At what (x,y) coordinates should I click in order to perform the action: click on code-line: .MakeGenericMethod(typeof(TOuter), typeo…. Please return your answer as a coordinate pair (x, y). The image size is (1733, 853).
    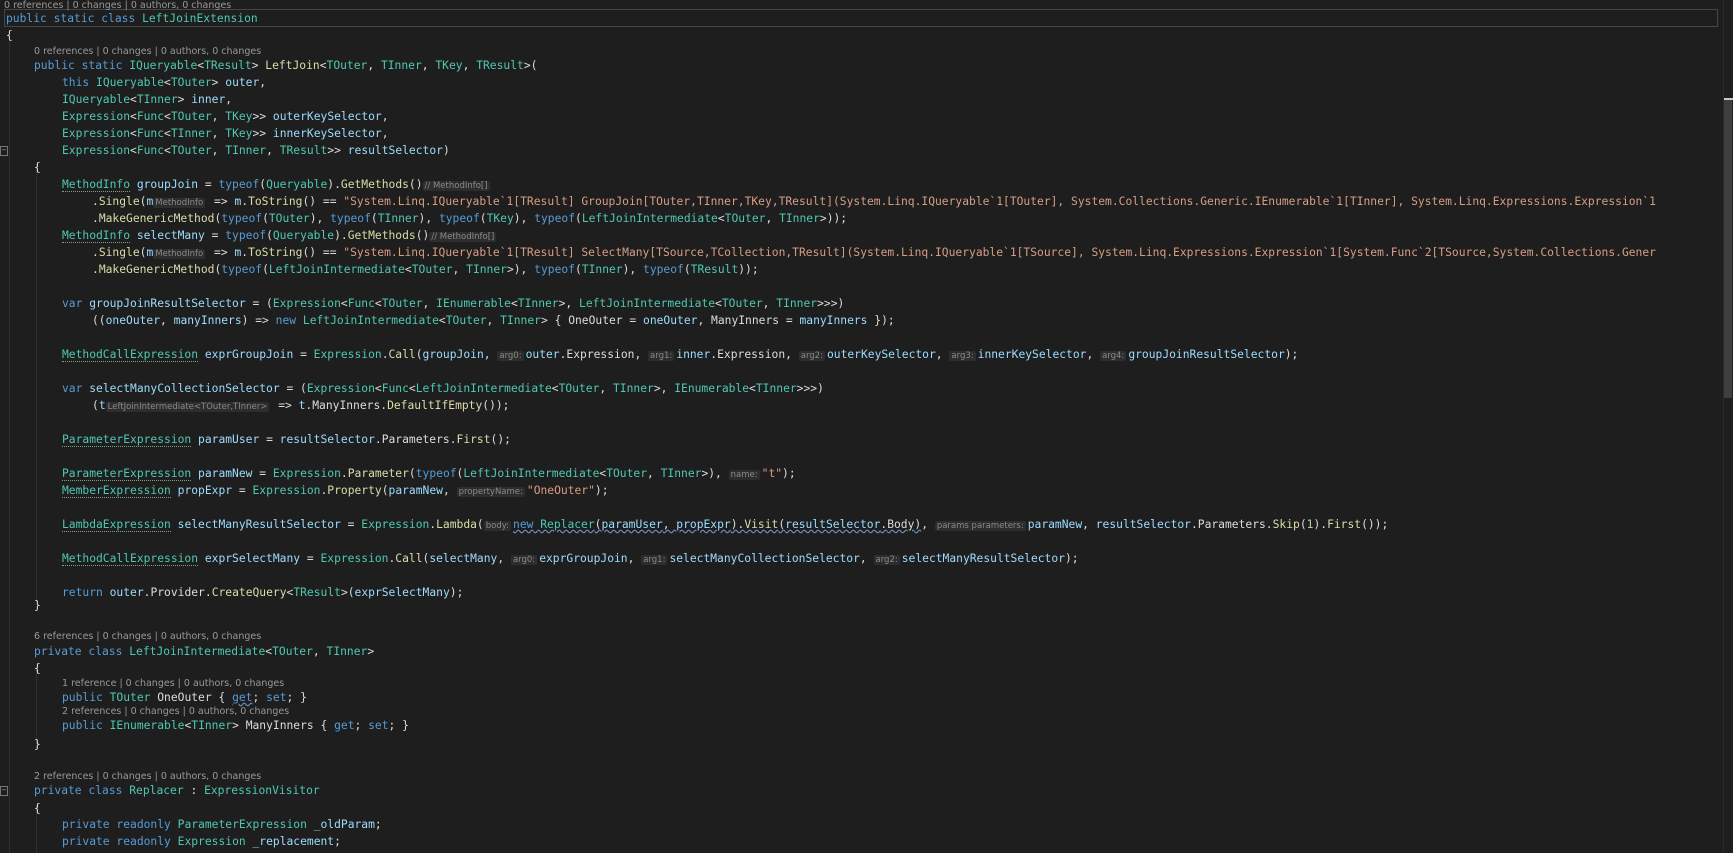
    Looking at the image, I should click on (470, 218).